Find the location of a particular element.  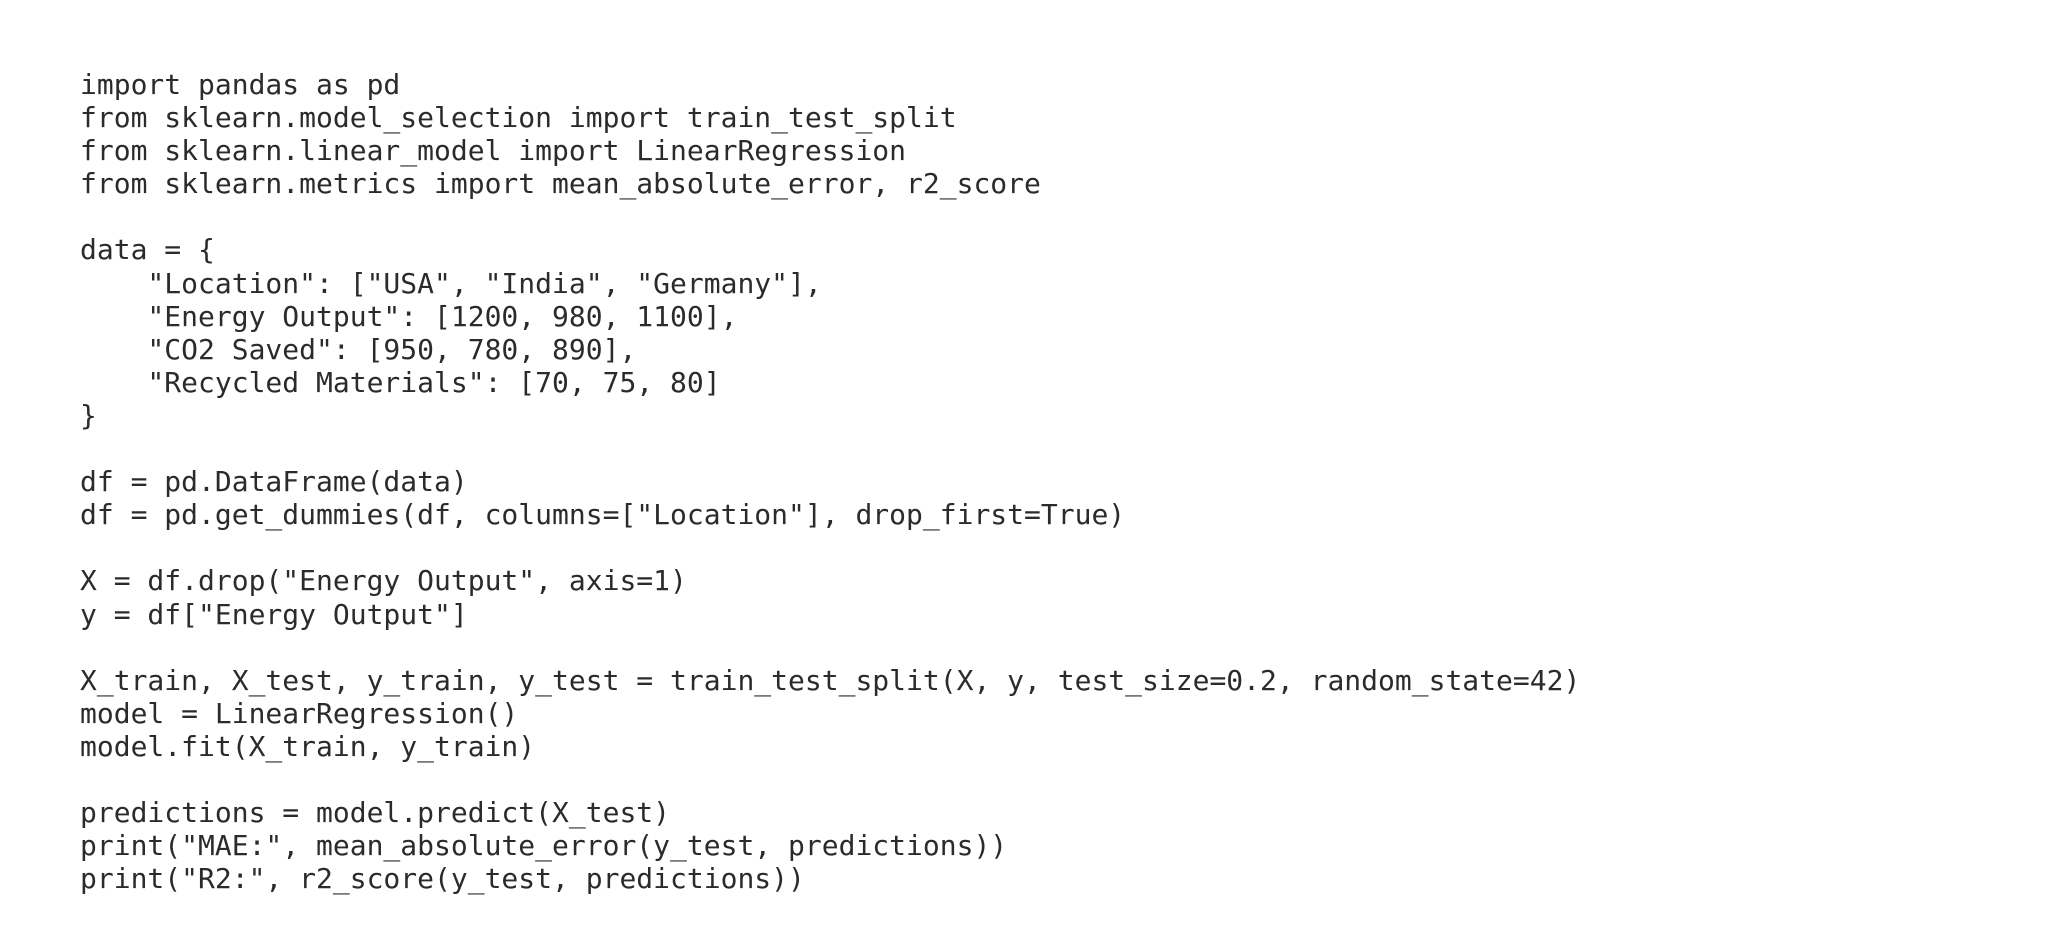

code-line: predictions = model.predict(X_test) is located at coordinates (375, 813).